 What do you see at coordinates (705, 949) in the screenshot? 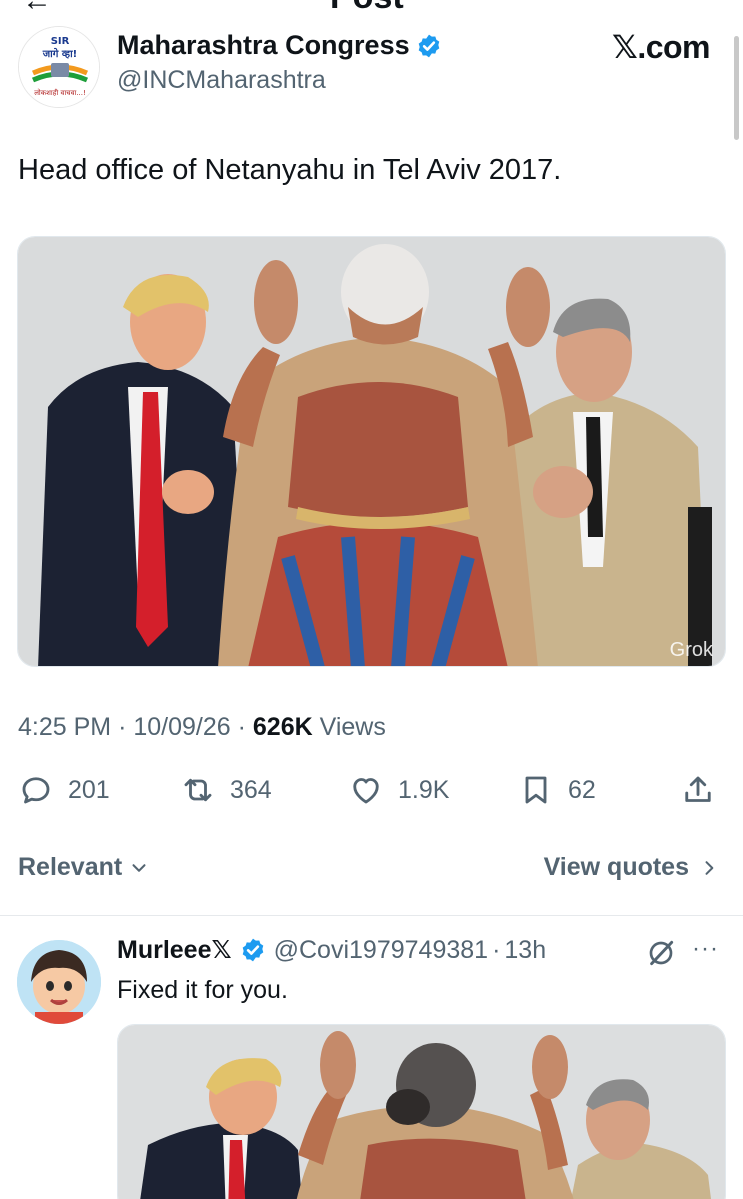
I see `more-options-icon: ···` at bounding box center [705, 949].